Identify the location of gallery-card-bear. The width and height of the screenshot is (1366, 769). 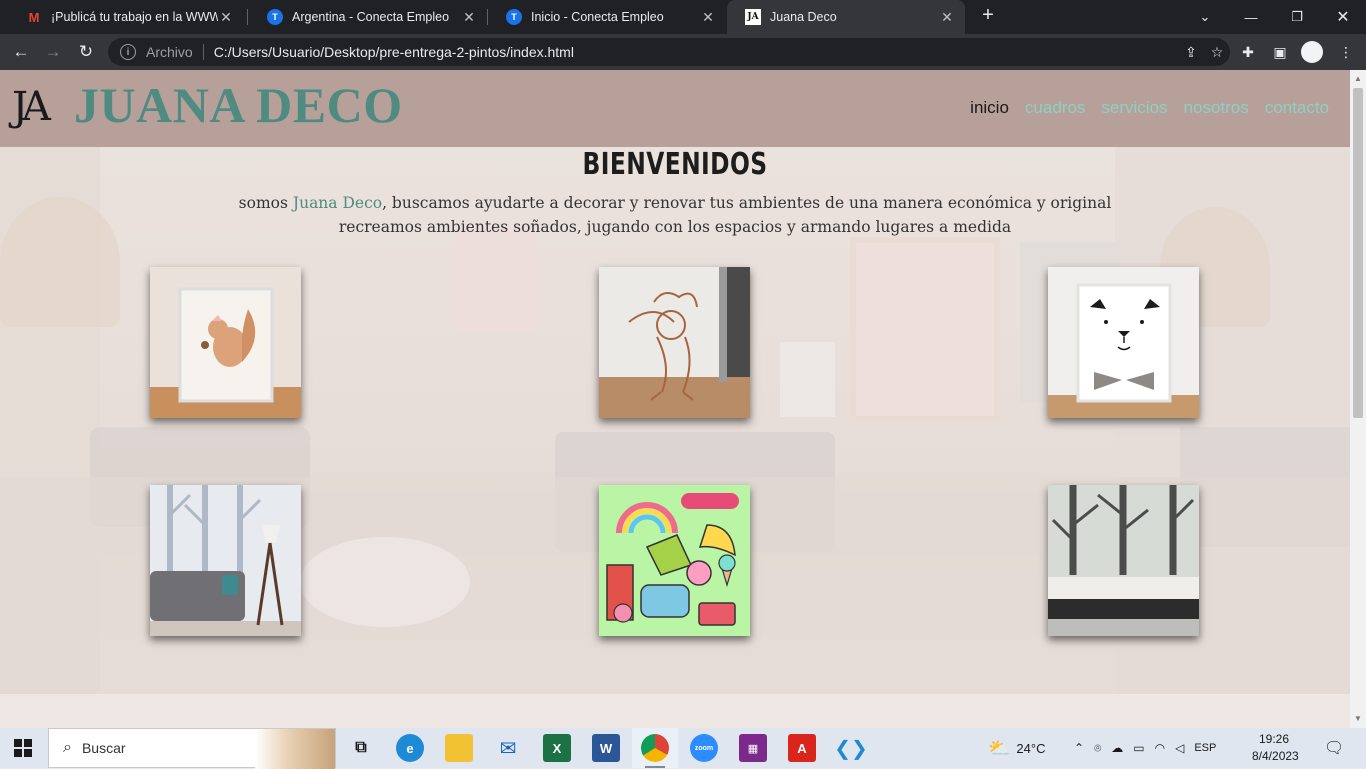
(1123, 342).